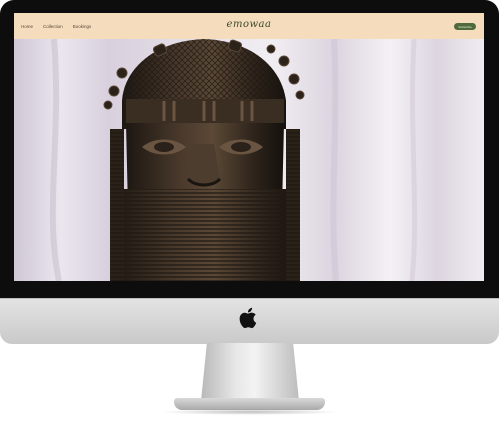 The height and width of the screenshot is (423, 499). I want to click on subscribe-button: Subscribe, so click(465, 26).